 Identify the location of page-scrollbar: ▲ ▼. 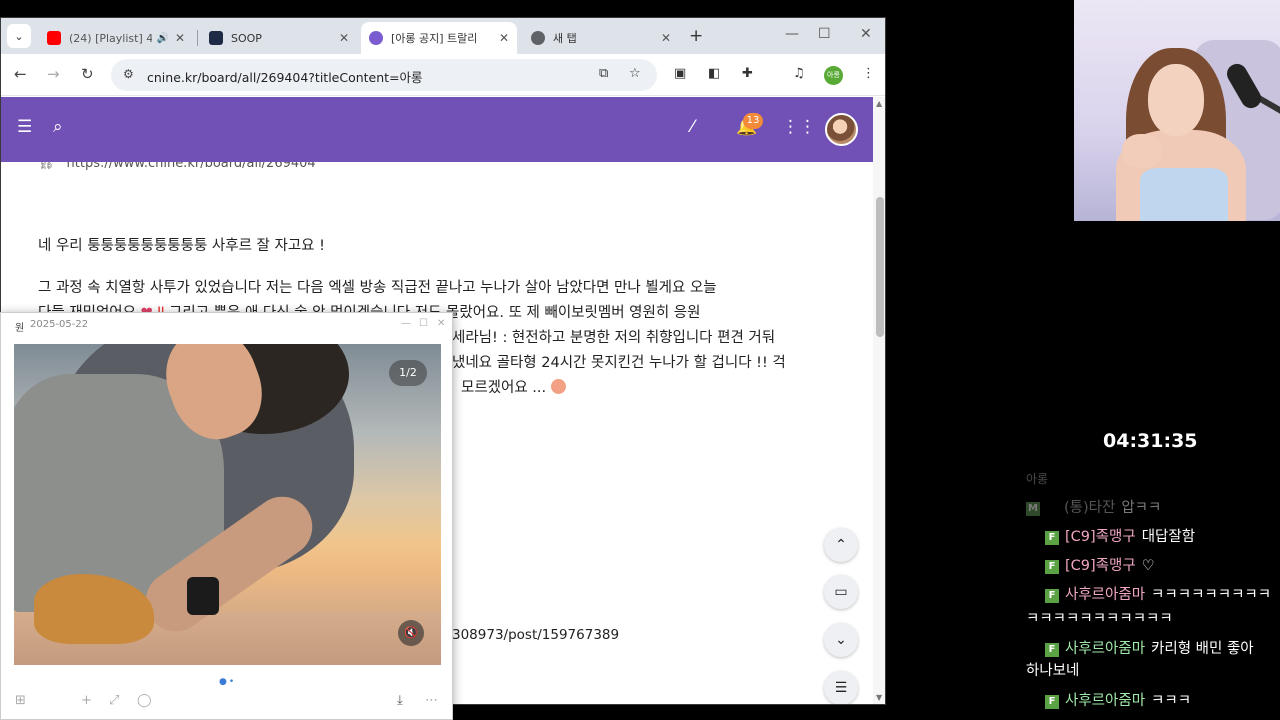
(879, 400).